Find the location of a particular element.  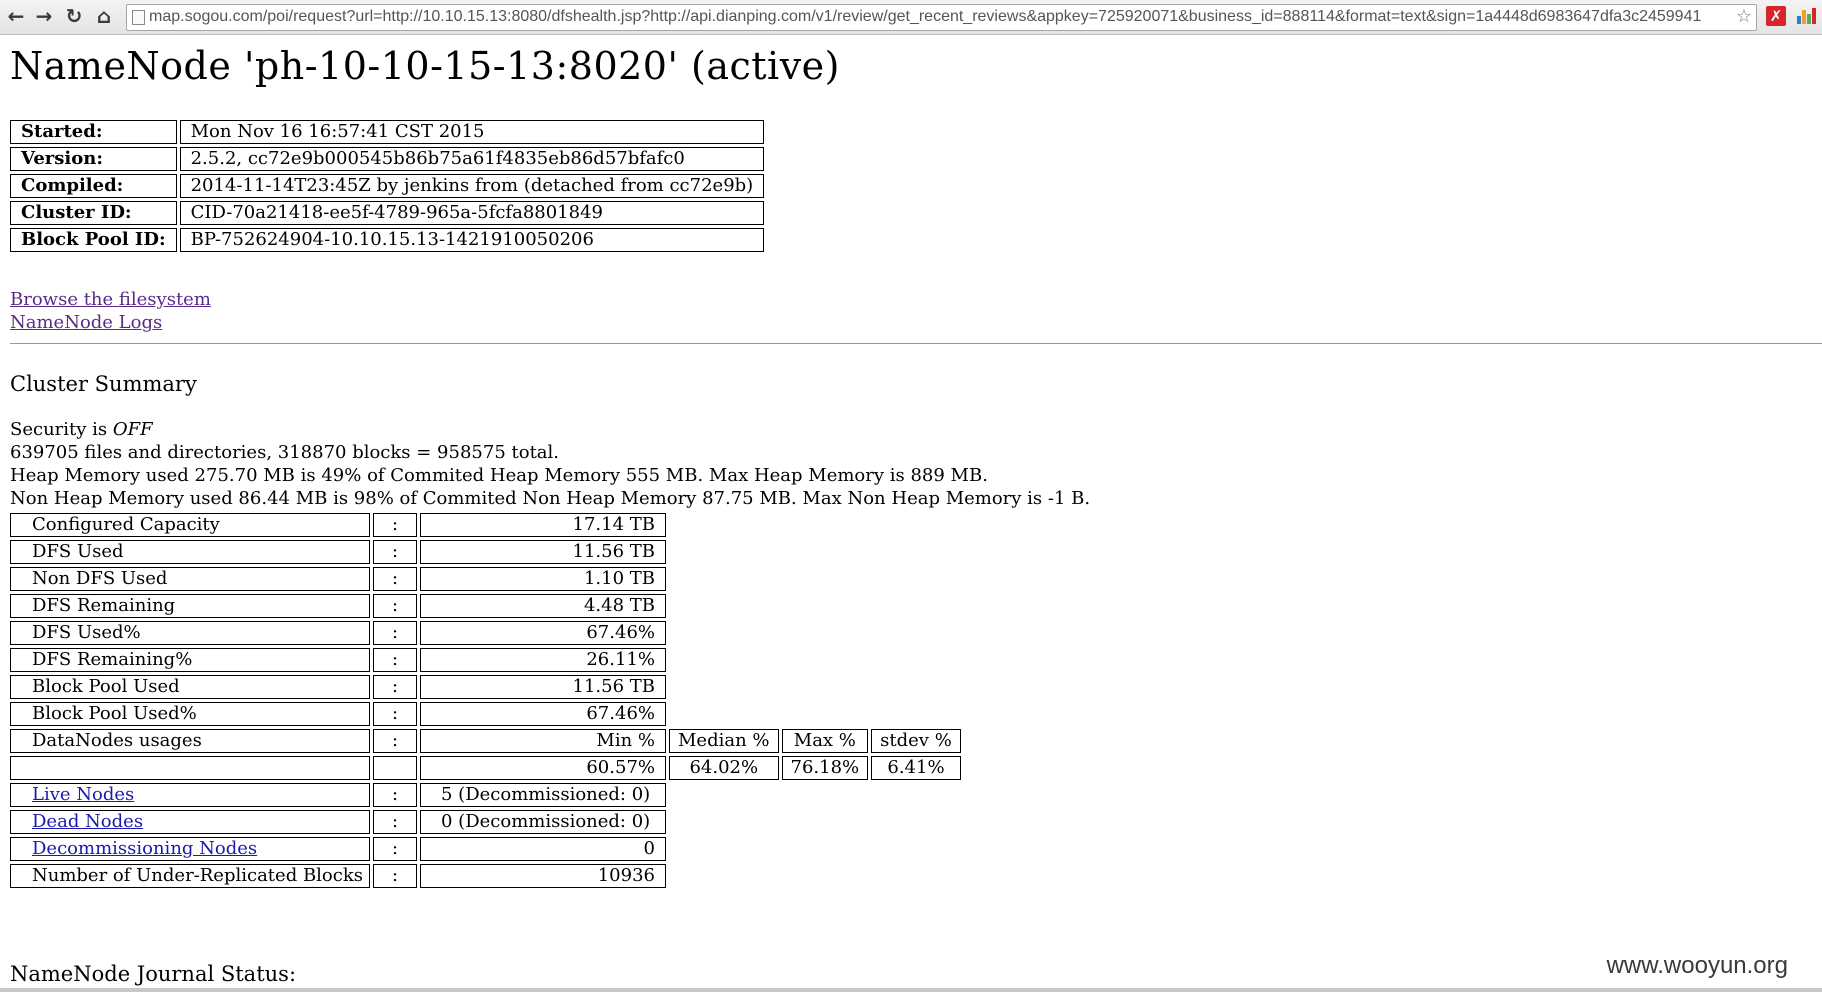

stat-label: DFS Used is located at coordinates (190, 552).